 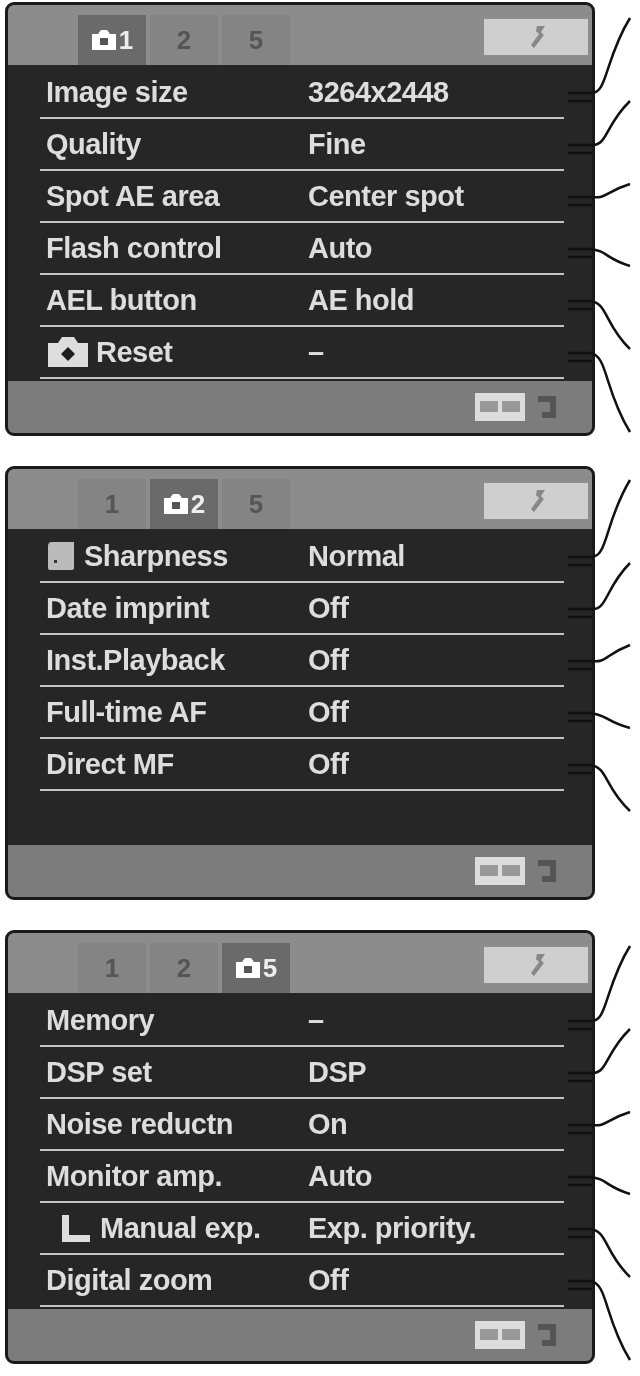 What do you see at coordinates (133, 196) in the screenshot?
I see `menu-label: Spot AE area` at bounding box center [133, 196].